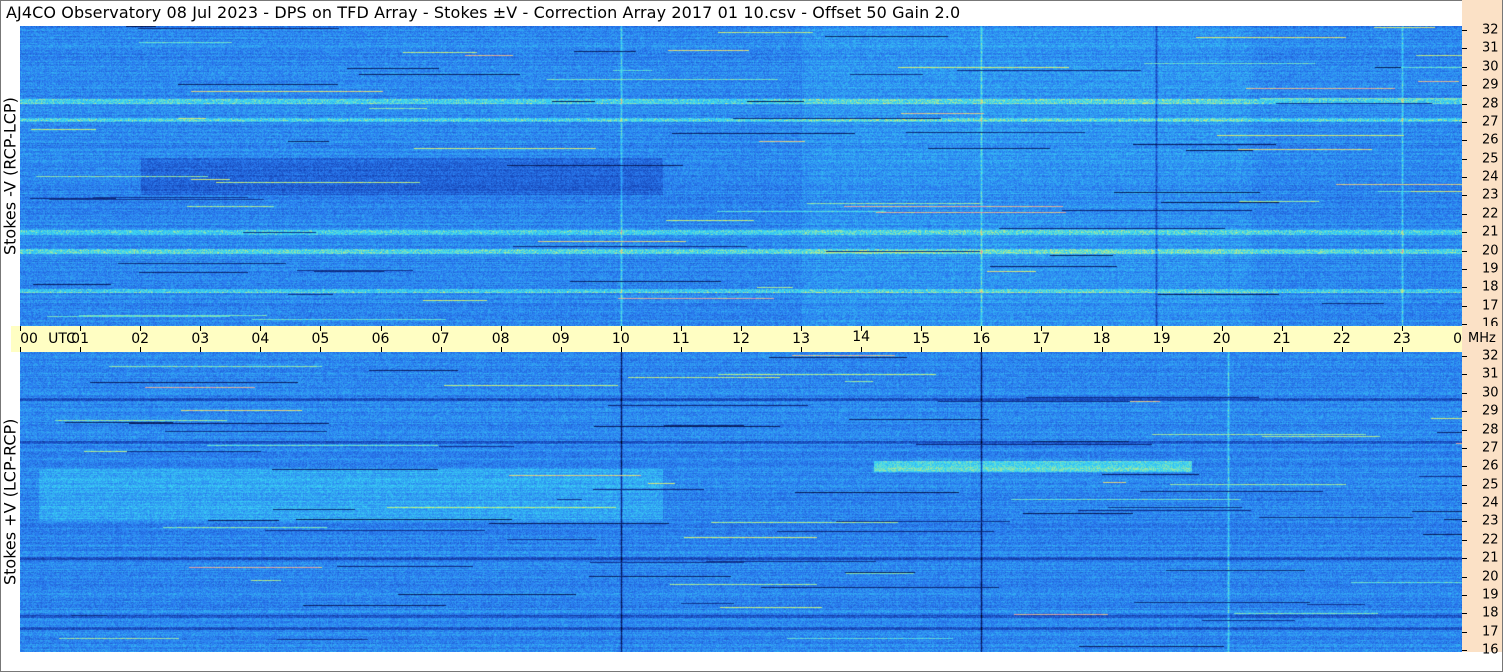 This screenshot has height=672, width=1503. What do you see at coordinates (1041, 339) in the screenshot?
I see `time-tick-label: 17` at bounding box center [1041, 339].